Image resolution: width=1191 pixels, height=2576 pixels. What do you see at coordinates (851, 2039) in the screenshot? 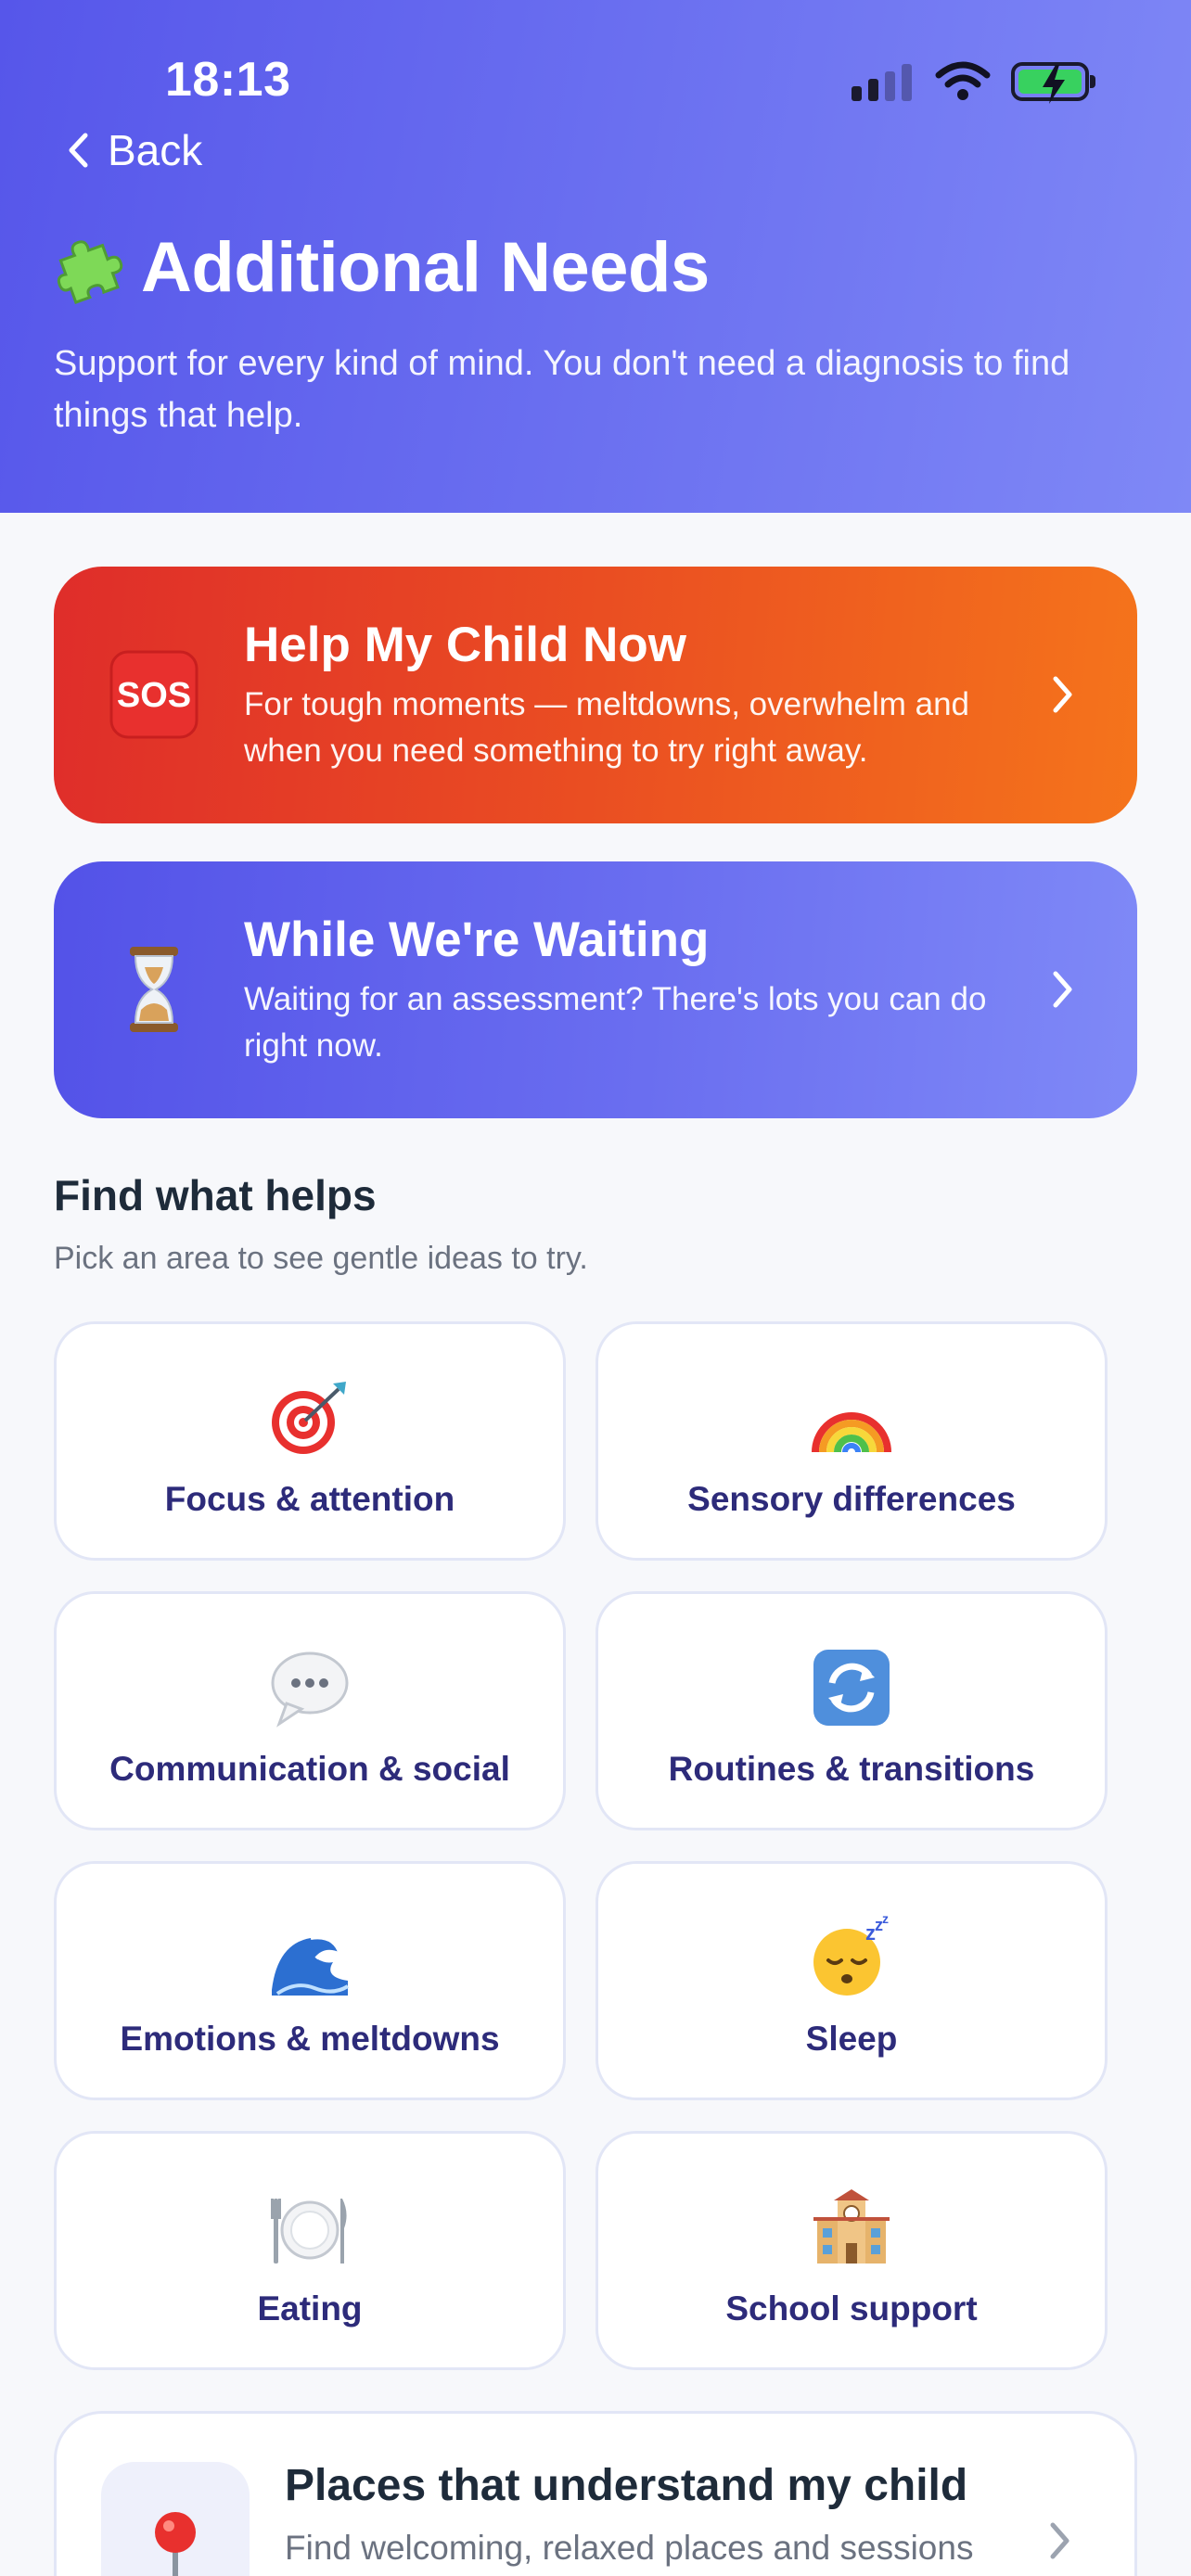
I see `tile-label: Sleep` at bounding box center [851, 2039].